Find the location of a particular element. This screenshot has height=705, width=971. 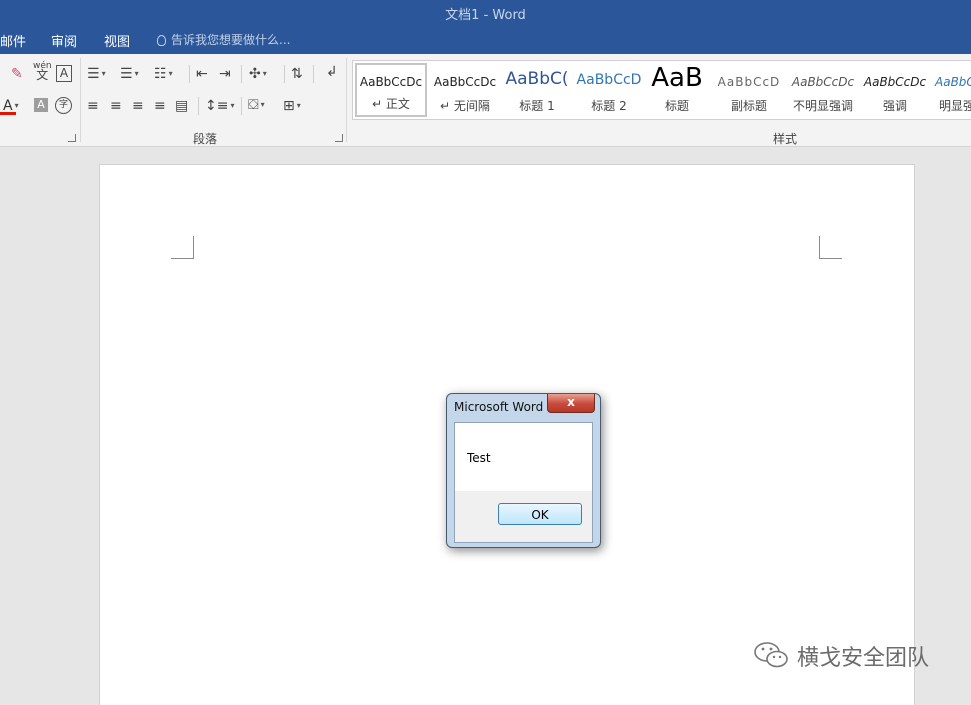

style-title: AaB 标题 is located at coordinates (677, 90).